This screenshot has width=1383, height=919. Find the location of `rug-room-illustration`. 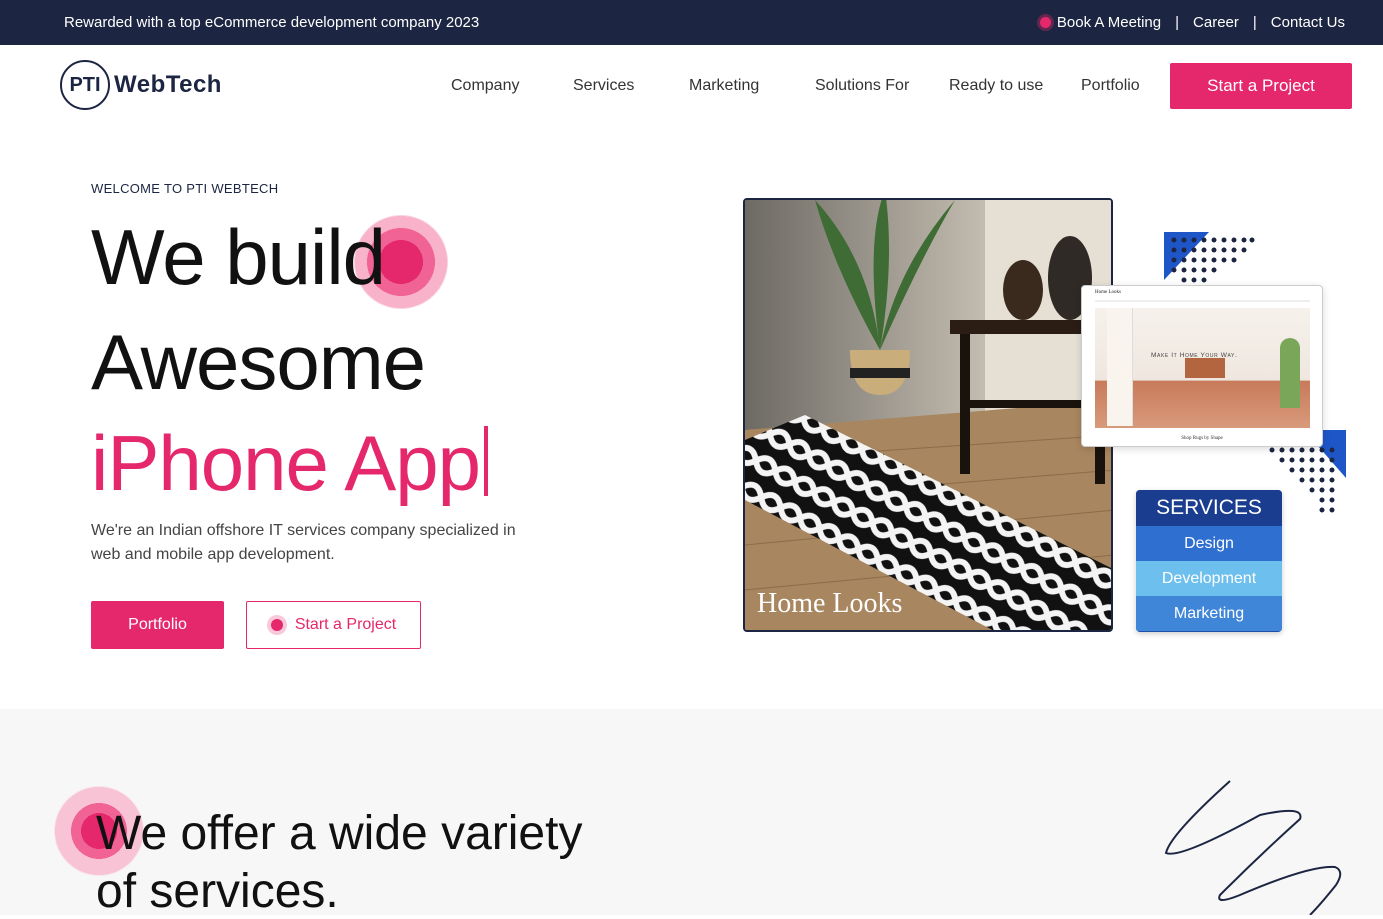

rug-room-illustration is located at coordinates (928, 415).